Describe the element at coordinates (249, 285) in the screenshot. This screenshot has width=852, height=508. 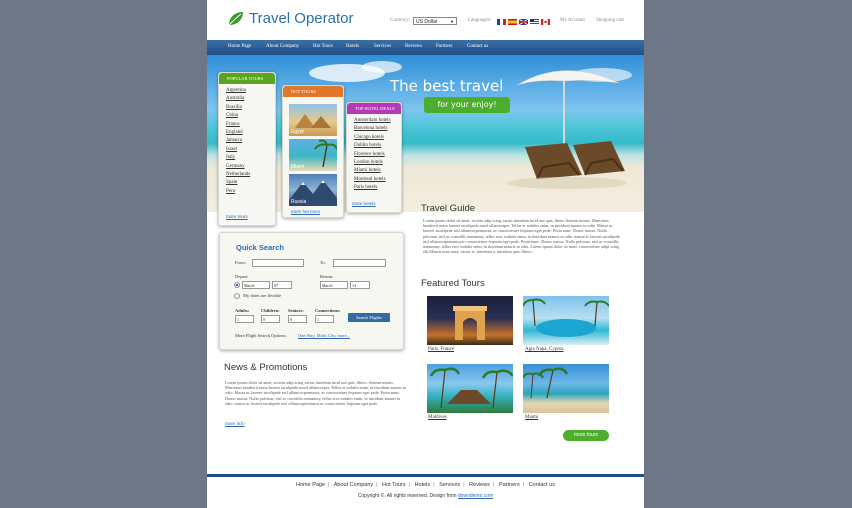
I see `depart-month-value: March` at that location.